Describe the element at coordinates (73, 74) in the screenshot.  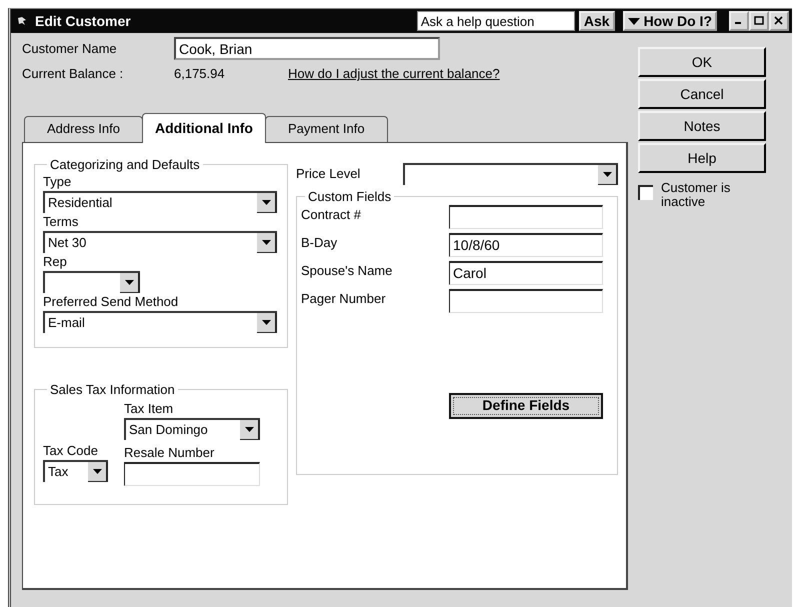
I see `field-label: Current Balance :` at that location.